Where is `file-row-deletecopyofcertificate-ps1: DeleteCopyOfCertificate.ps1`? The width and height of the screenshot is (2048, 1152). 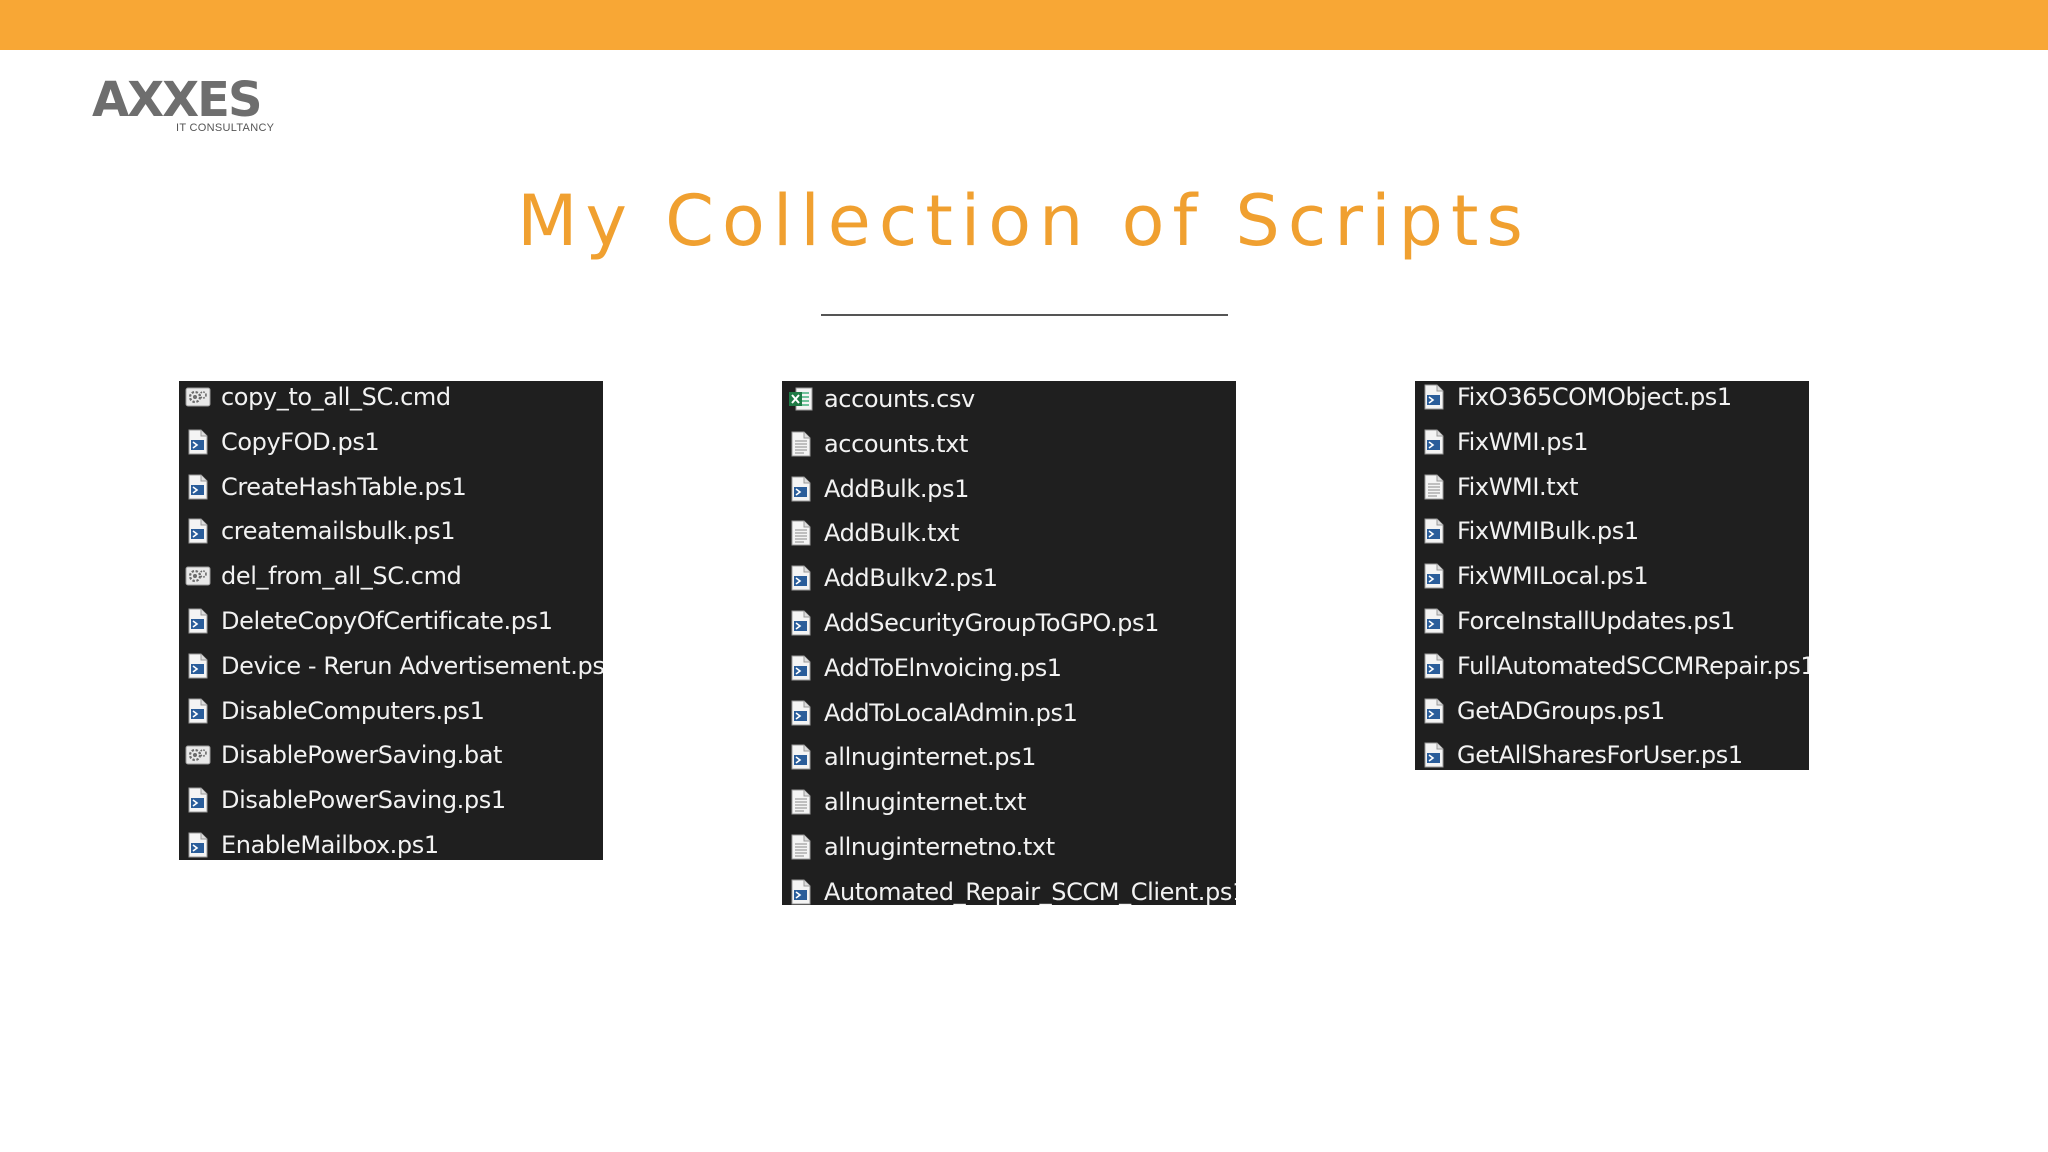 file-row-deletecopyofcertificate-ps1: DeleteCopyOfCertificate.ps1 is located at coordinates (391, 621).